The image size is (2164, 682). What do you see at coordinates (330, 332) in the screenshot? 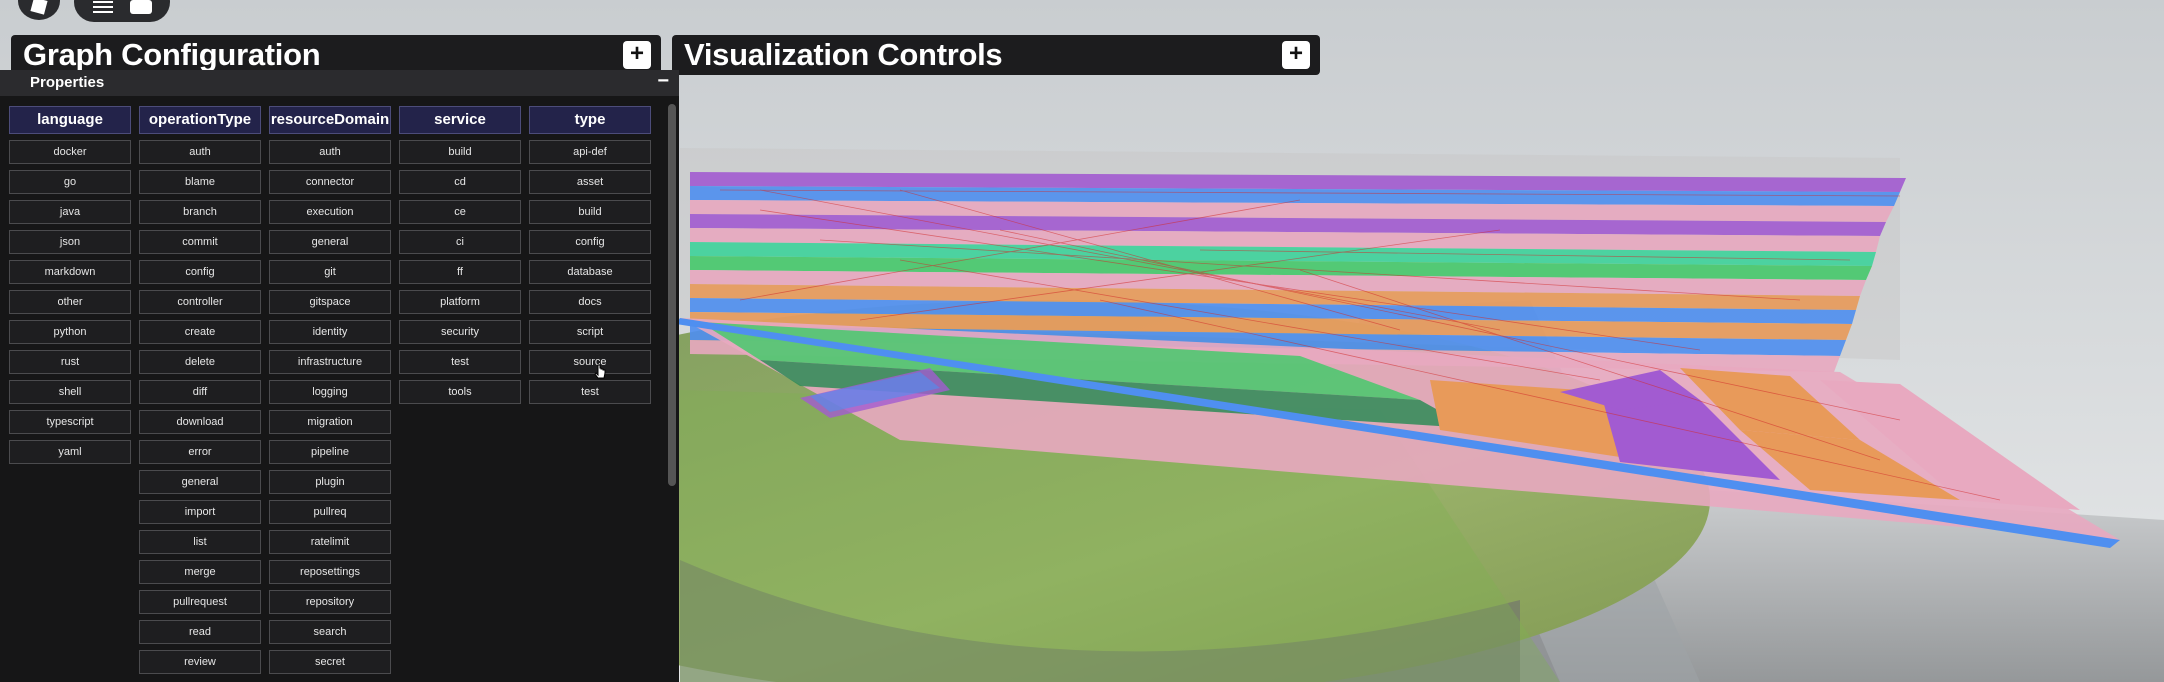
I see `property-value-button: identity` at bounding box center [330, 332].